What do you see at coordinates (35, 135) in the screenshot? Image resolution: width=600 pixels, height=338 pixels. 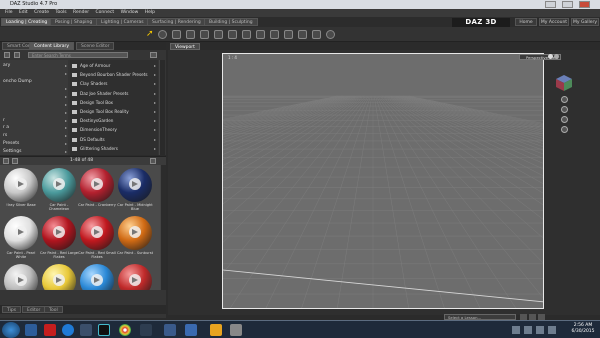 I see `category-item: rs ▸` at bounding box center [35, 135].